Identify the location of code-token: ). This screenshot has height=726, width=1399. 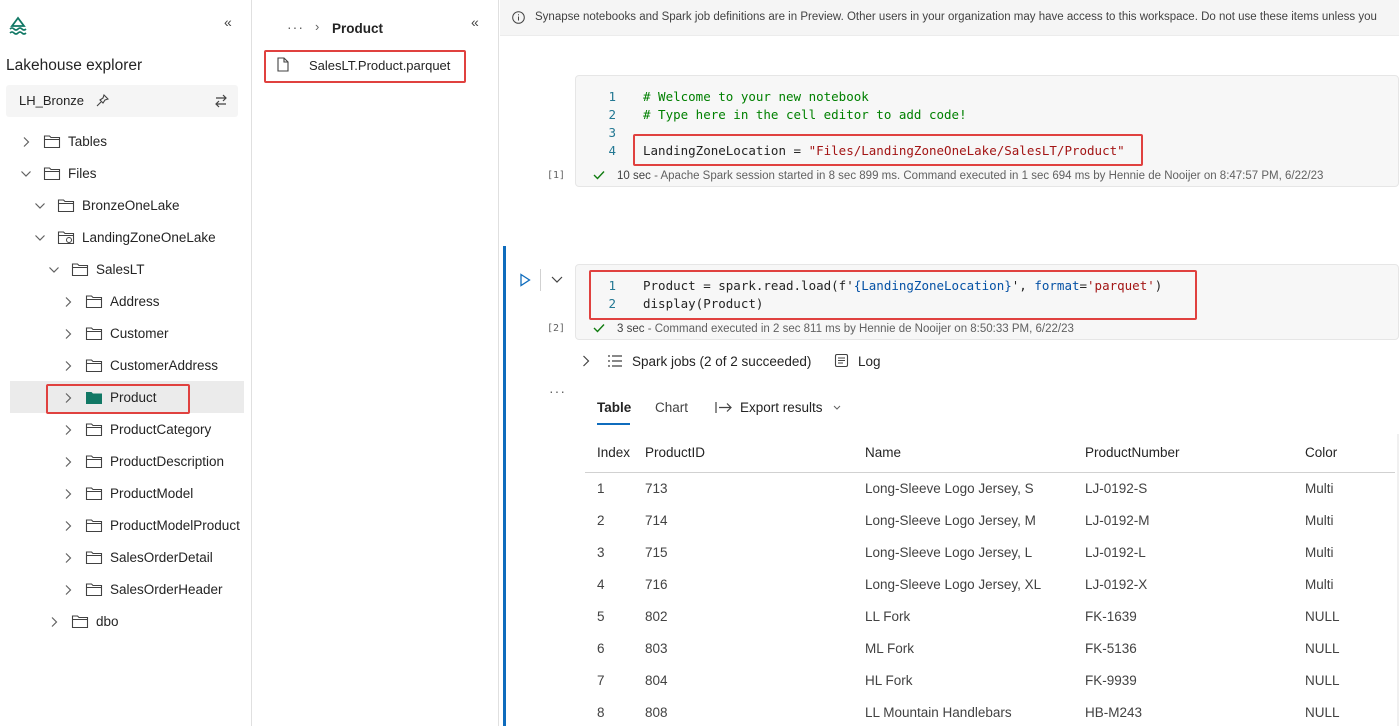
(1158, 285).